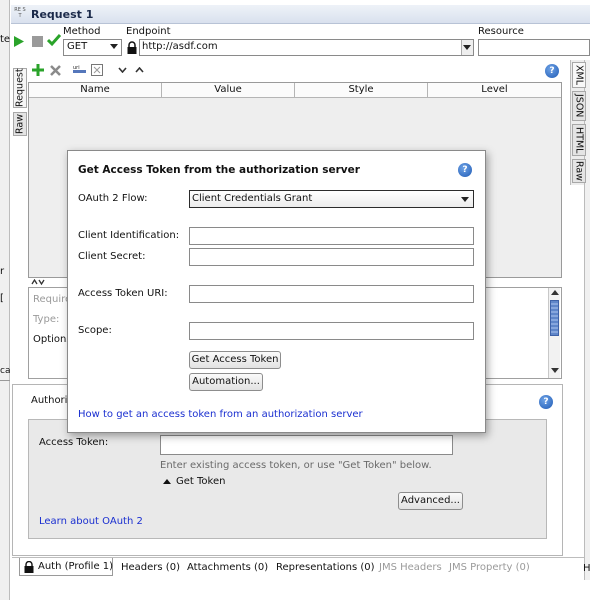 The image size is (590, 600). I want to click on column-header-style: Style, so click(361, 90).